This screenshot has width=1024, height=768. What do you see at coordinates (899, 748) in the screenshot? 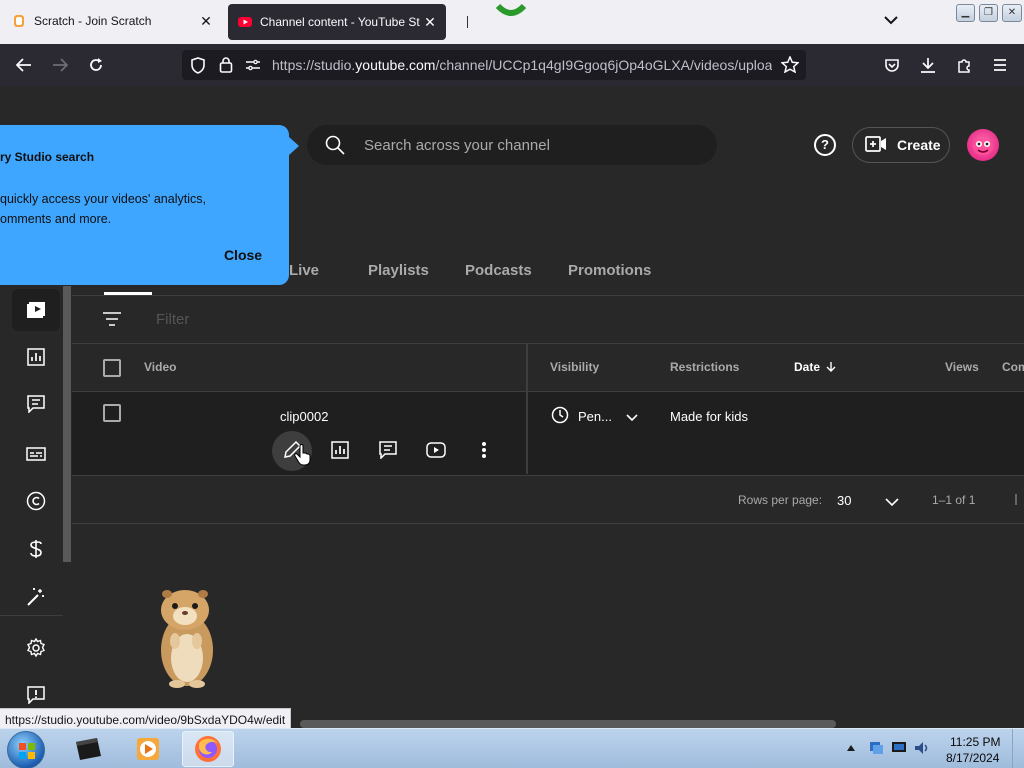
I see `display-tray-icon` at bounding box center [899, 748].